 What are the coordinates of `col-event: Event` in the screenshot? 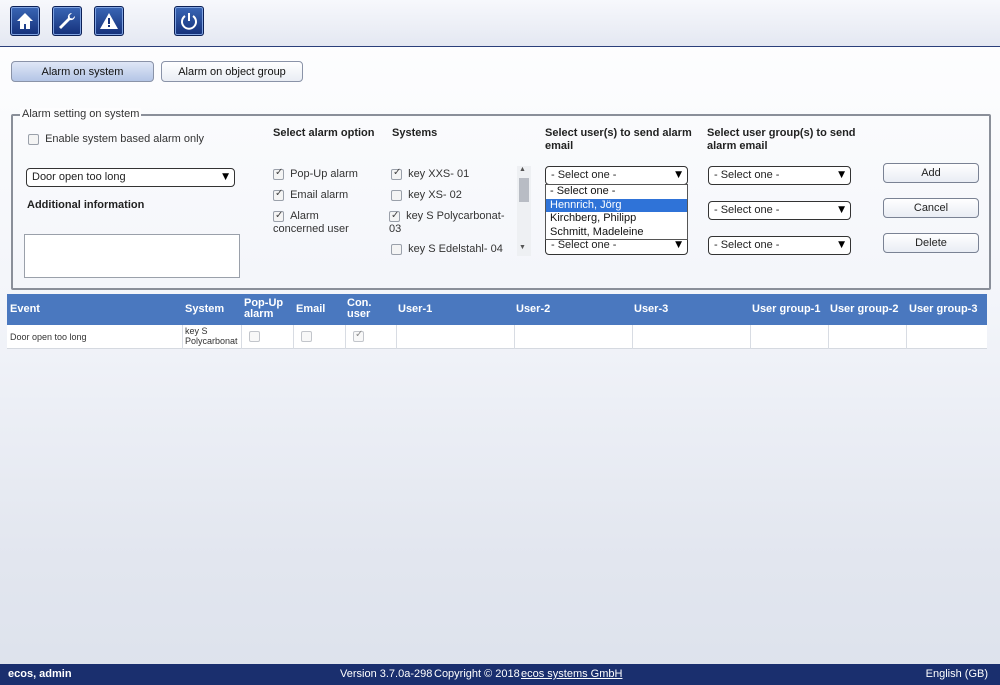 It's located at (25, 309).